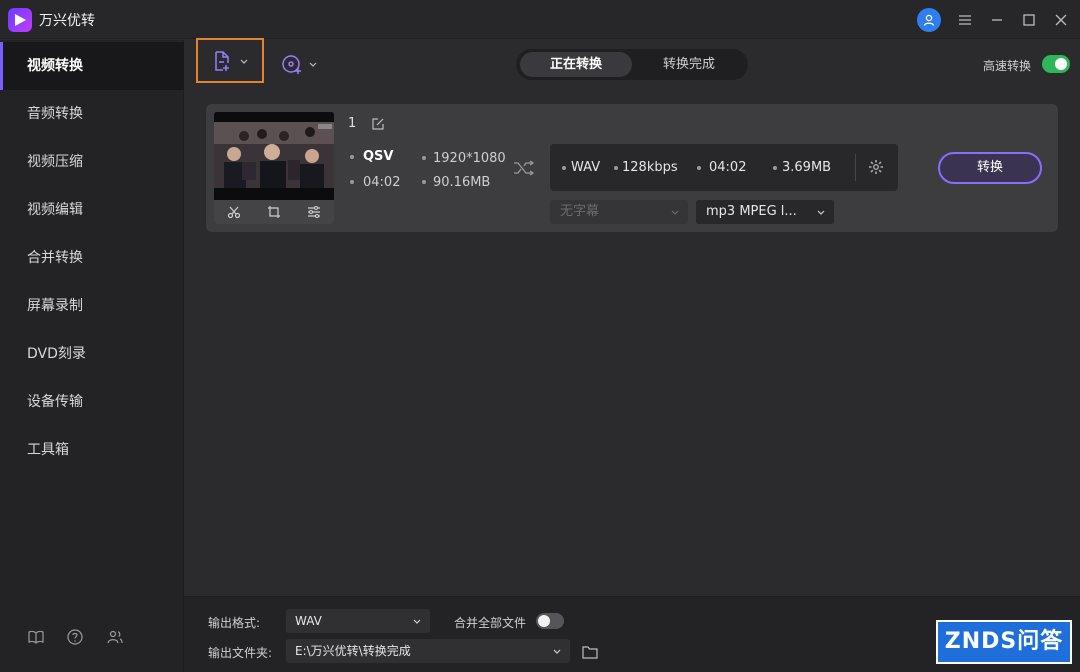 The width and height of the screenshot is (1080, 672). Describe the element at coordinates (382, 182) in the screenshot. I see `source-duration: 04:02` at that location.